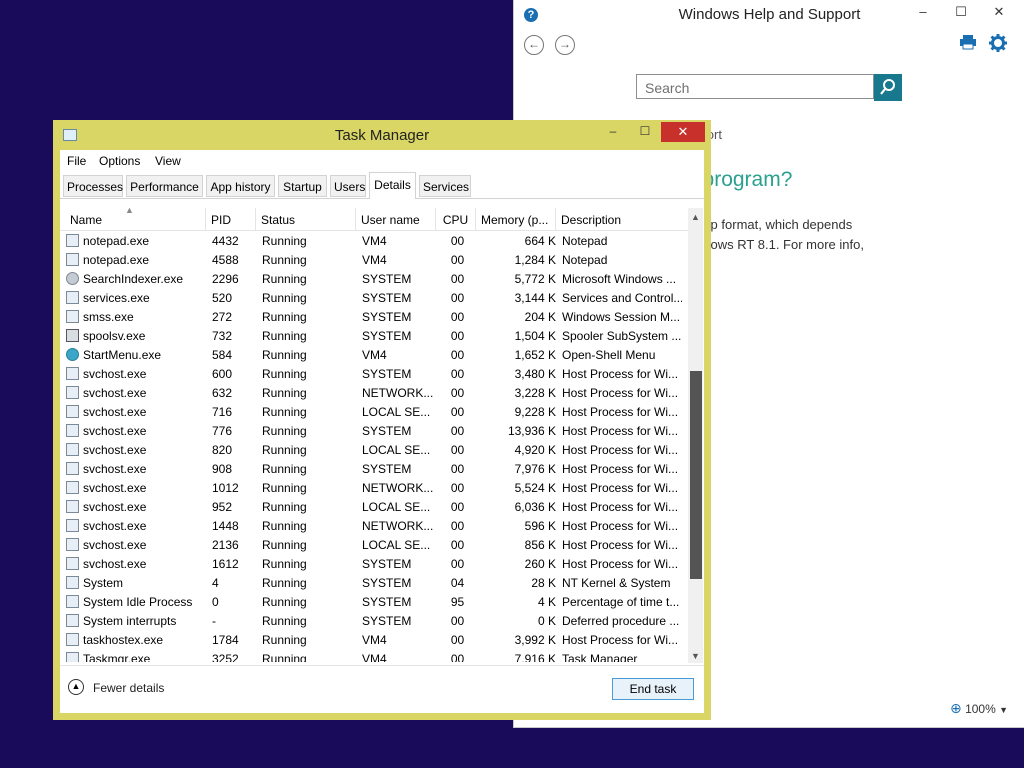 The image size is (1024, 768). I want to click on process-name: System, so click(103, 583).